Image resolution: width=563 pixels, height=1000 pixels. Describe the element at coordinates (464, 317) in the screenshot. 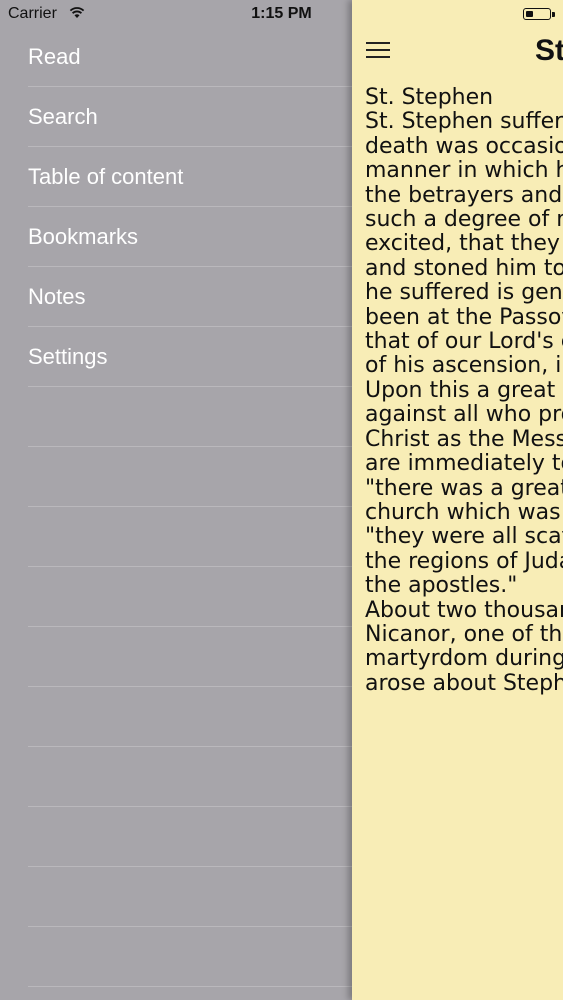

I see `text-line: been at the Passover which succeeded to` at that location.